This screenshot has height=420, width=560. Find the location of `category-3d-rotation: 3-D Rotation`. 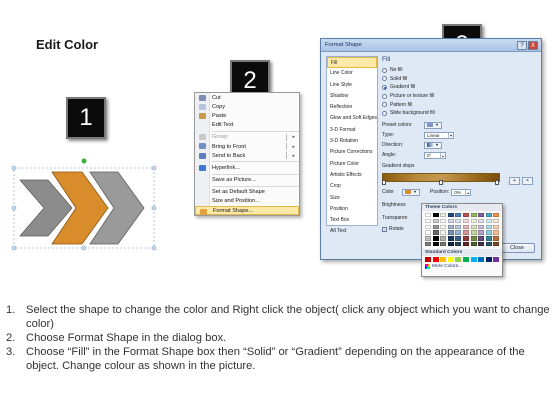

category-3d-rotation: 3-D Rotation is located at coordinates (352, 141).